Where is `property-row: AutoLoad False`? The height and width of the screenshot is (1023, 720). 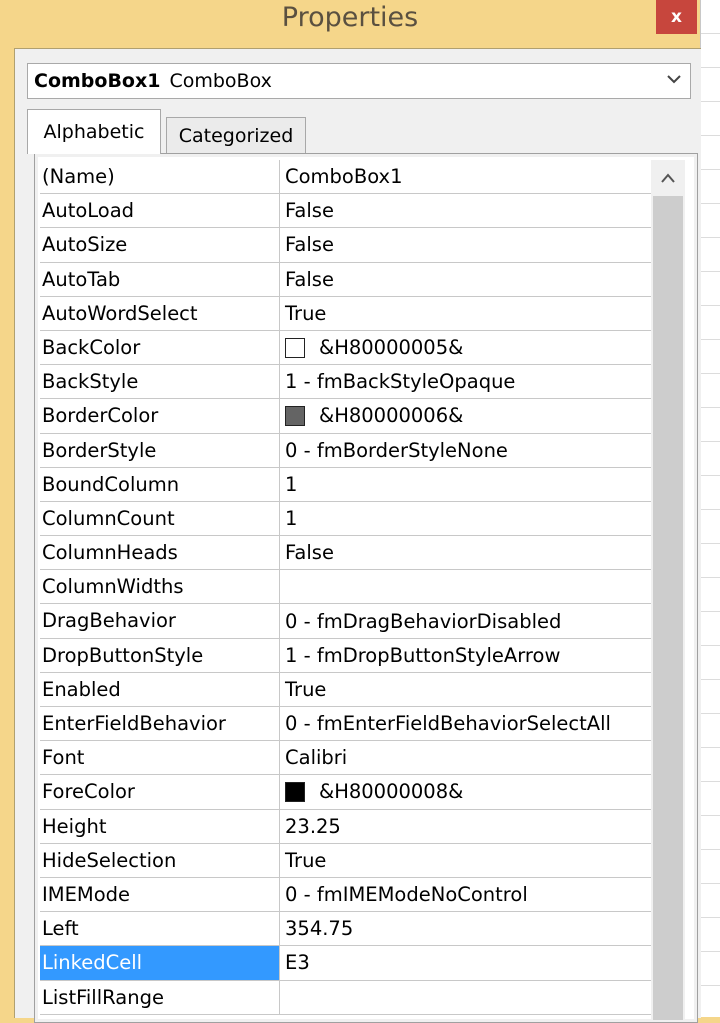
property-row: AutoLoad False is located at coordinates (360, 211).